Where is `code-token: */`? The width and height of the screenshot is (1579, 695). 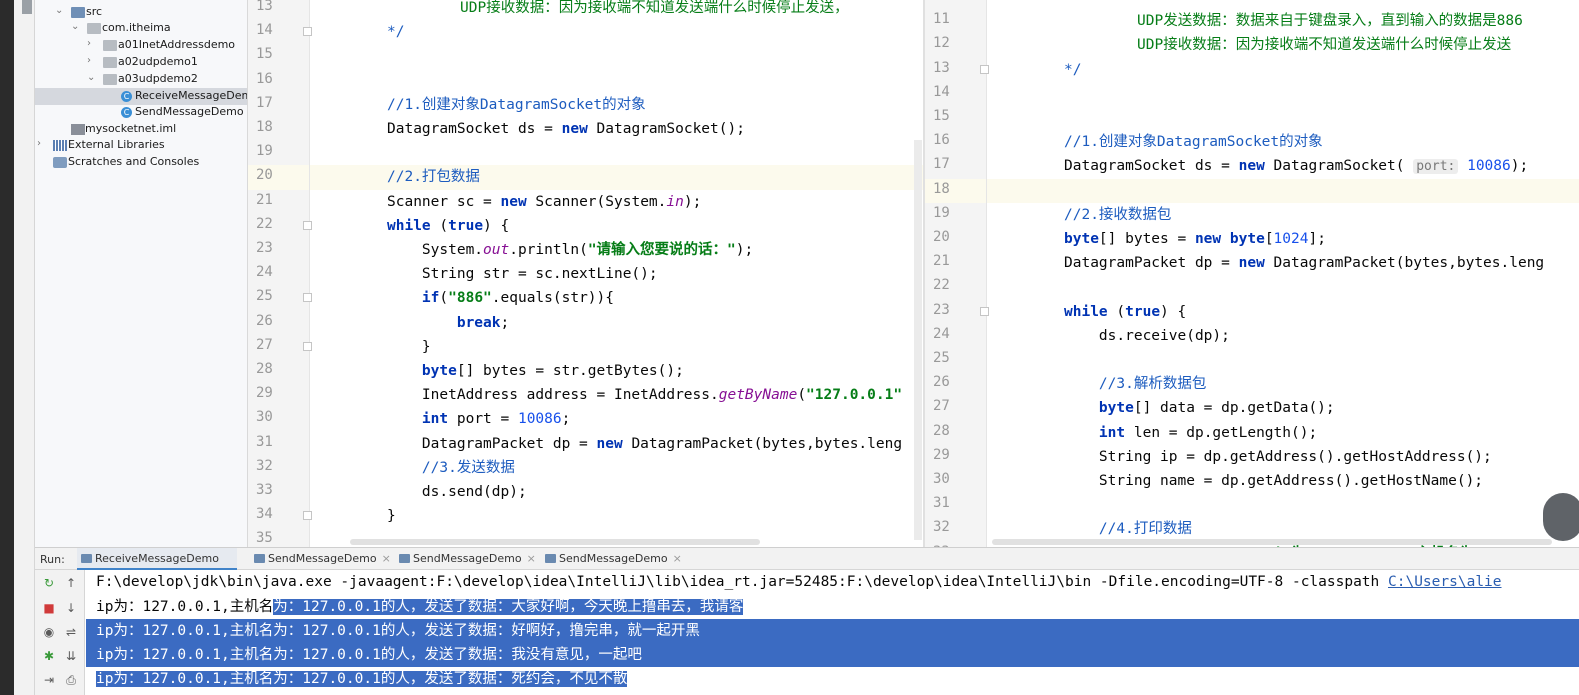 code-token: */ is located at coordinates (1073, 69).